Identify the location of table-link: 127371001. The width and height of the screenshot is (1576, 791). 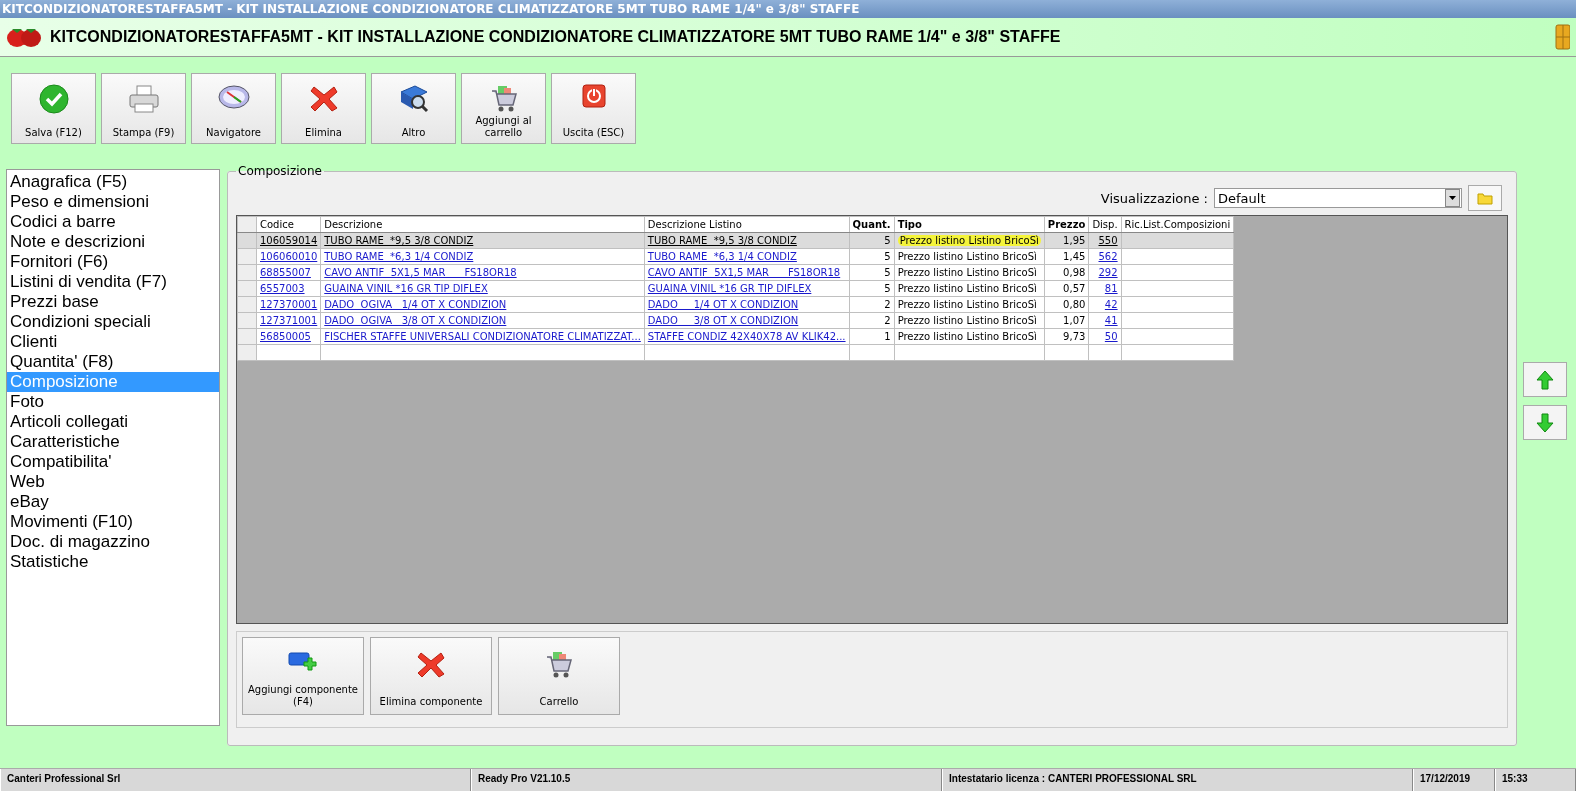
(288, 320).